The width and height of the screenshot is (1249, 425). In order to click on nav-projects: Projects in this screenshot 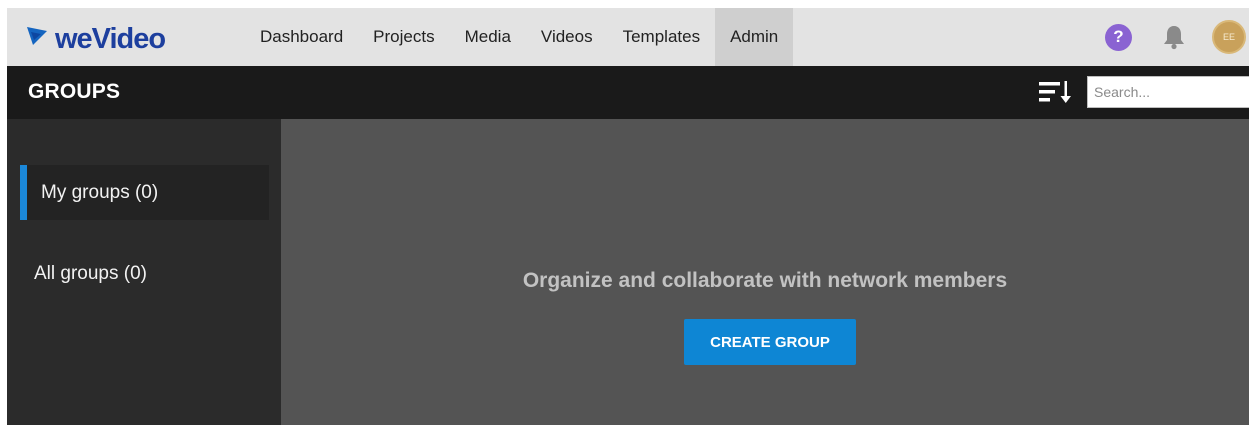, I will do `click(403, 37)`.